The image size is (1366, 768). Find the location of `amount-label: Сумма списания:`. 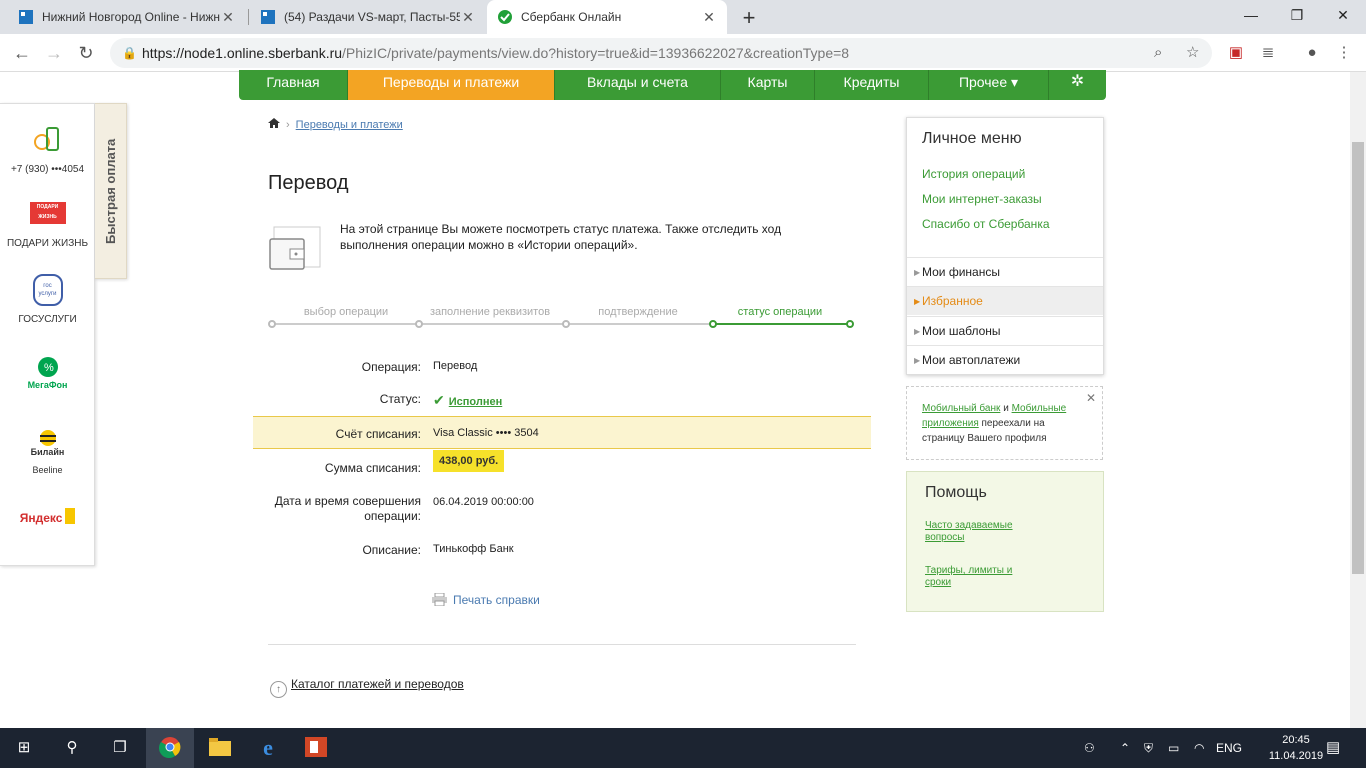

amount-label: Сумма списания: is located at coordinates (372, 468).